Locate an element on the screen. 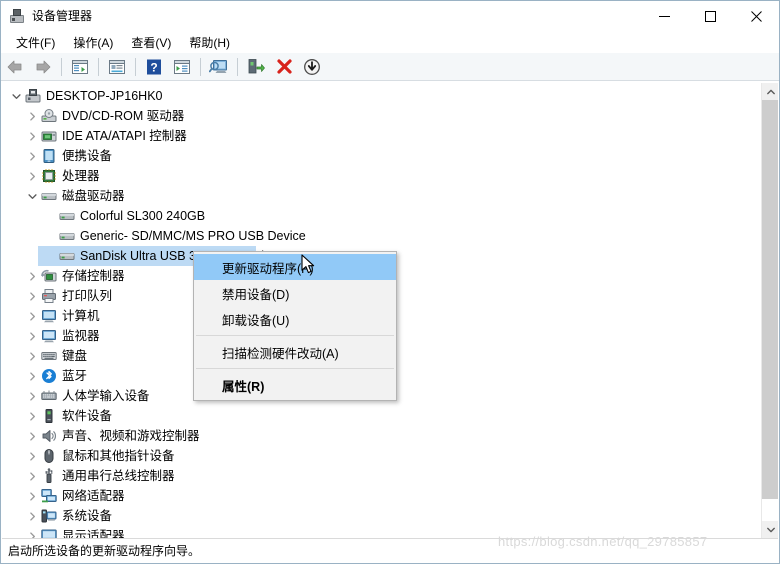 This screenshot has width=780, height=564. red-x-icon is located at coordinates (284, 66).